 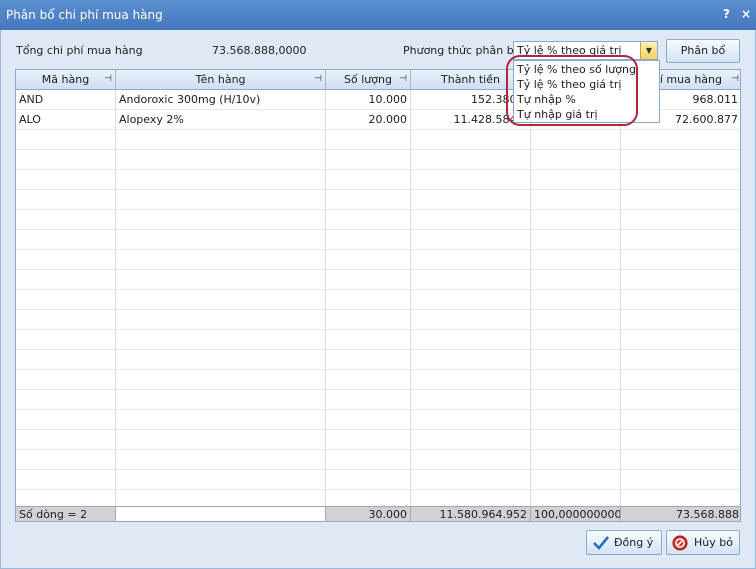 What do you see at coordinates (634, 542) in the screenshot?
I see `ok-button-label: Đồng ý` at bounding box center [634, 542].